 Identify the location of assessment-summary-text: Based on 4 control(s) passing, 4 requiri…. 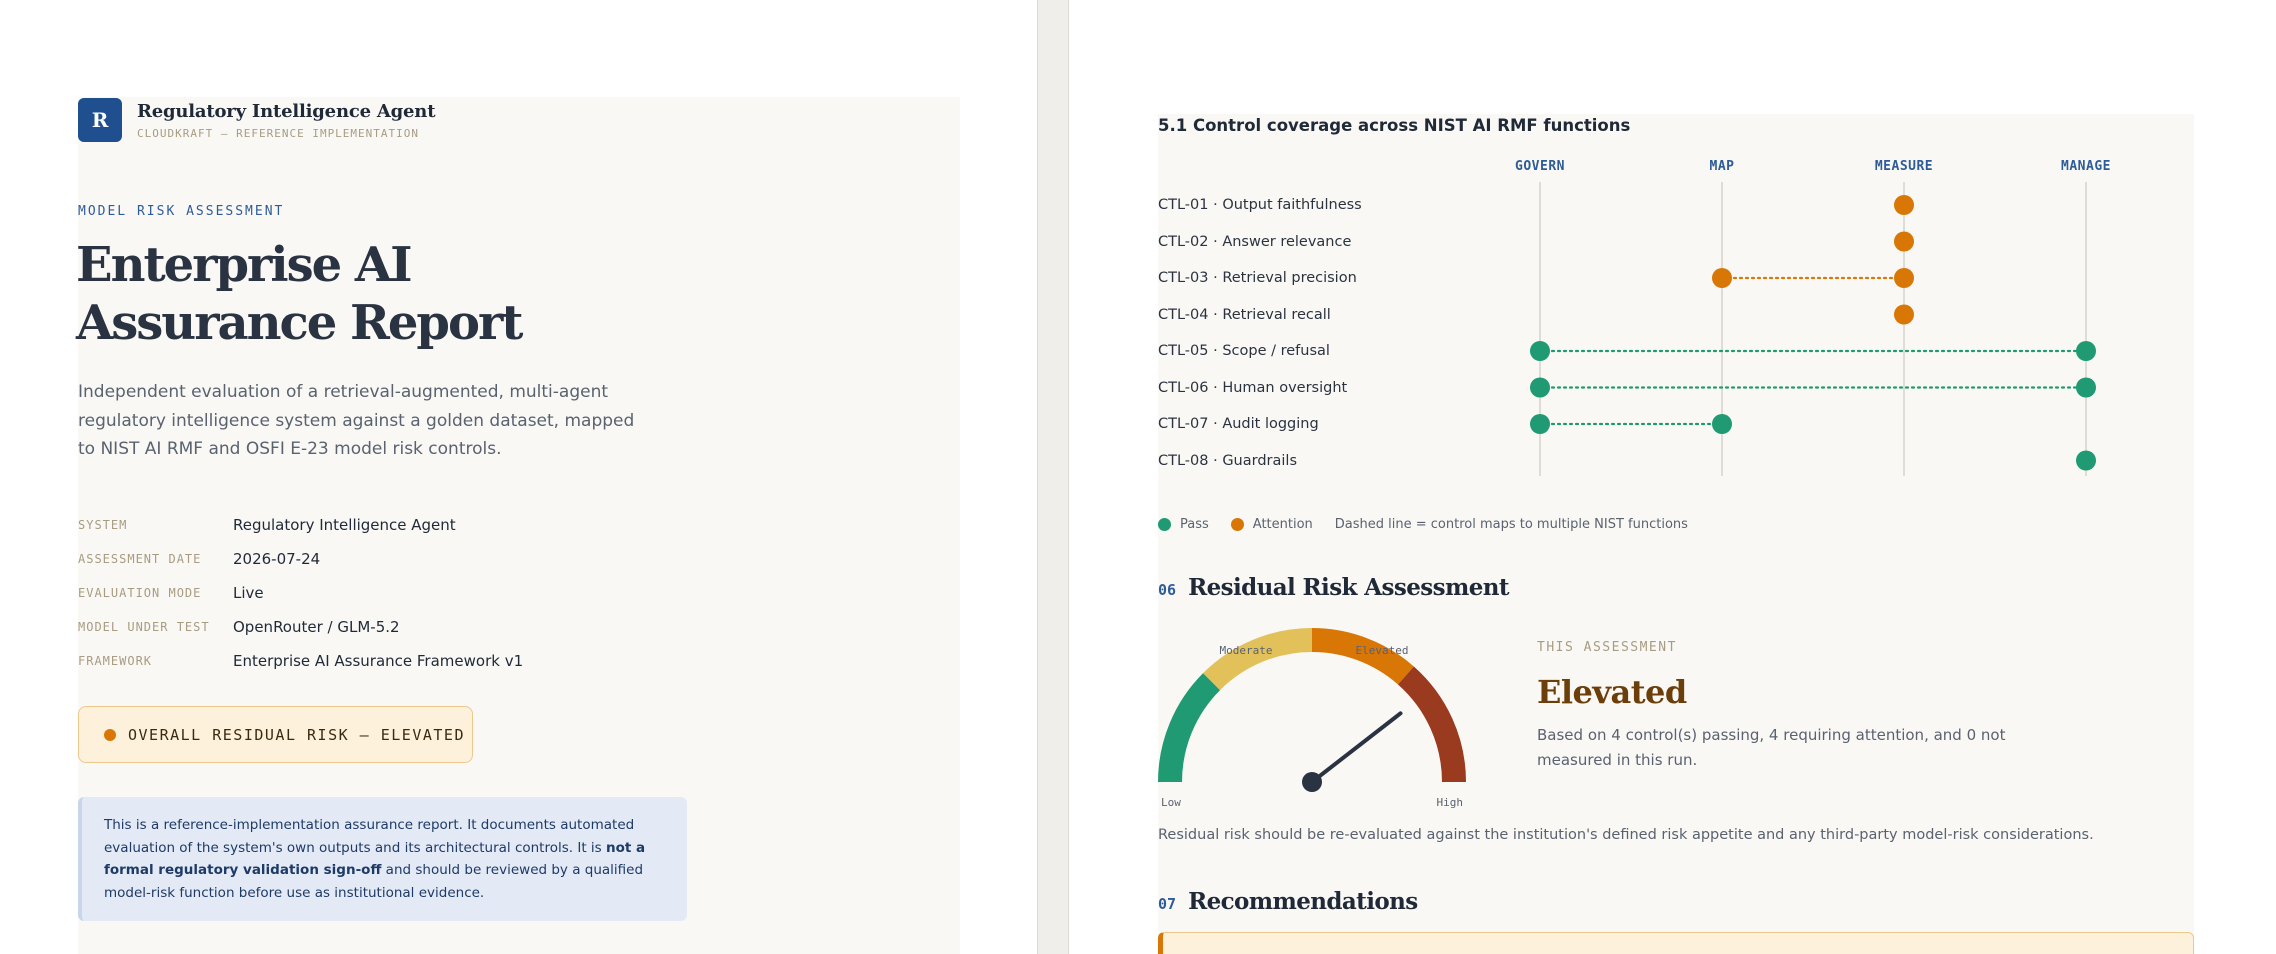
(1771, 747).